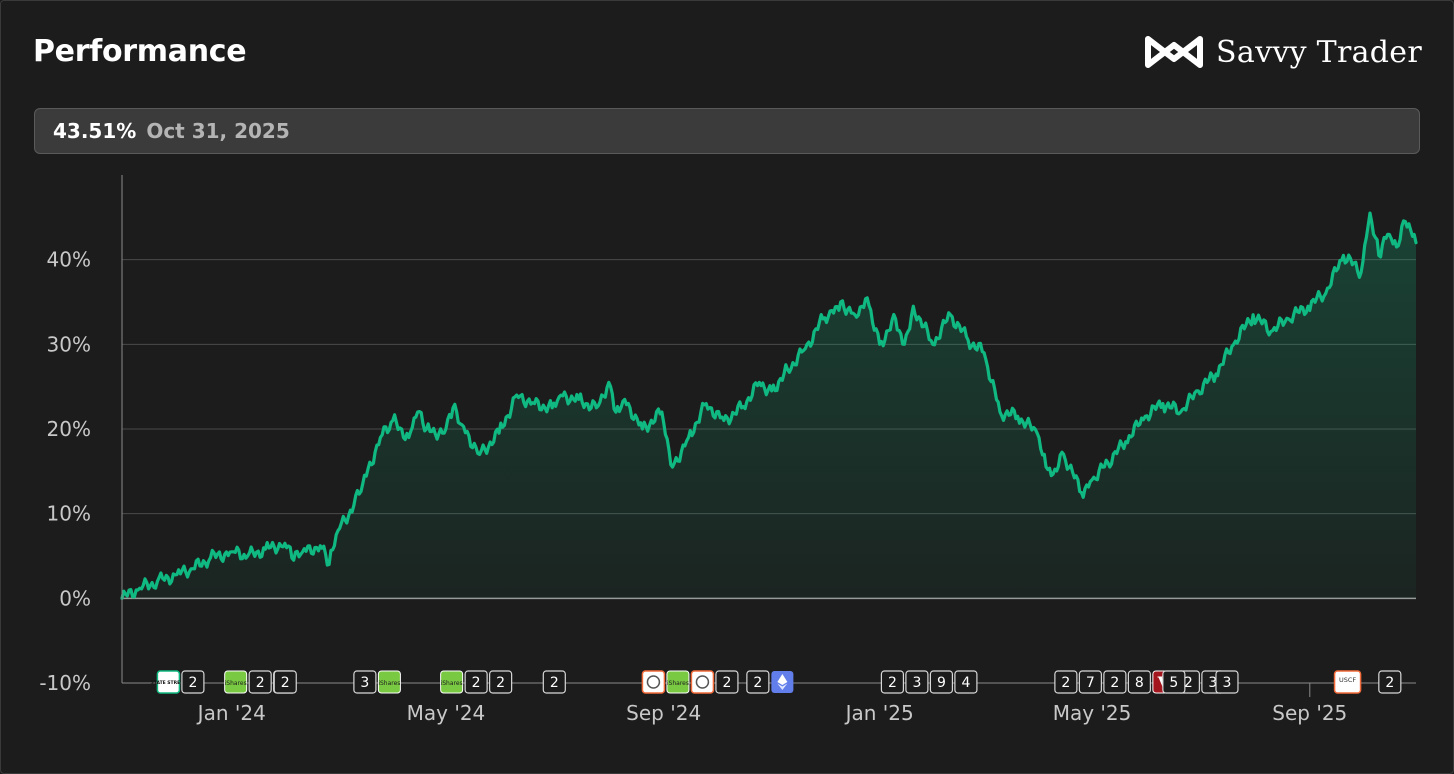 The height and width of the screenshot is (774, 1454). I want to click on event-badge-group: 3, so click(1227, 682).